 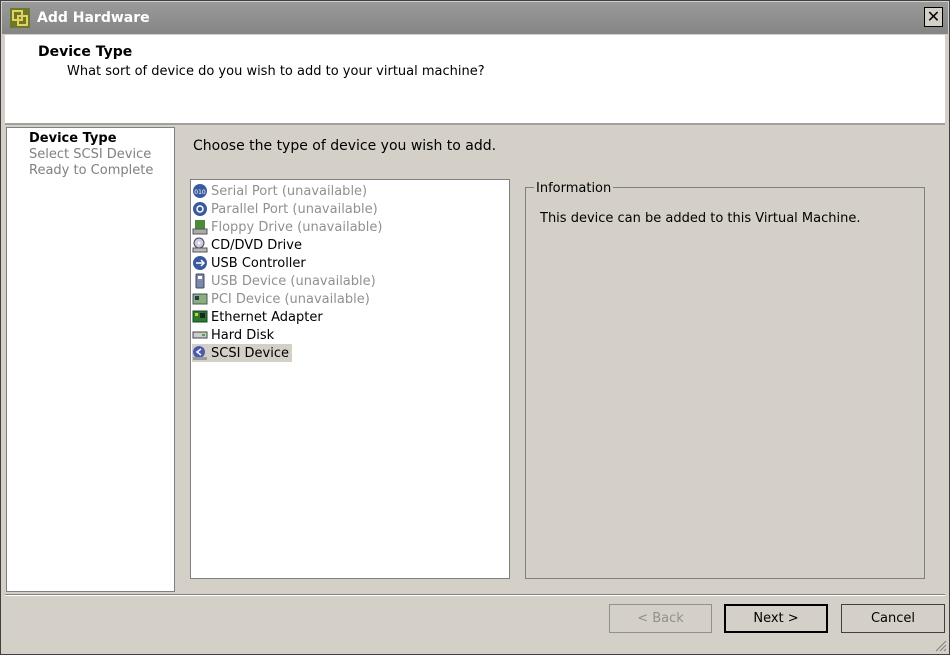 I want to click on scsi-device-icon, so click(x=200, y=353).